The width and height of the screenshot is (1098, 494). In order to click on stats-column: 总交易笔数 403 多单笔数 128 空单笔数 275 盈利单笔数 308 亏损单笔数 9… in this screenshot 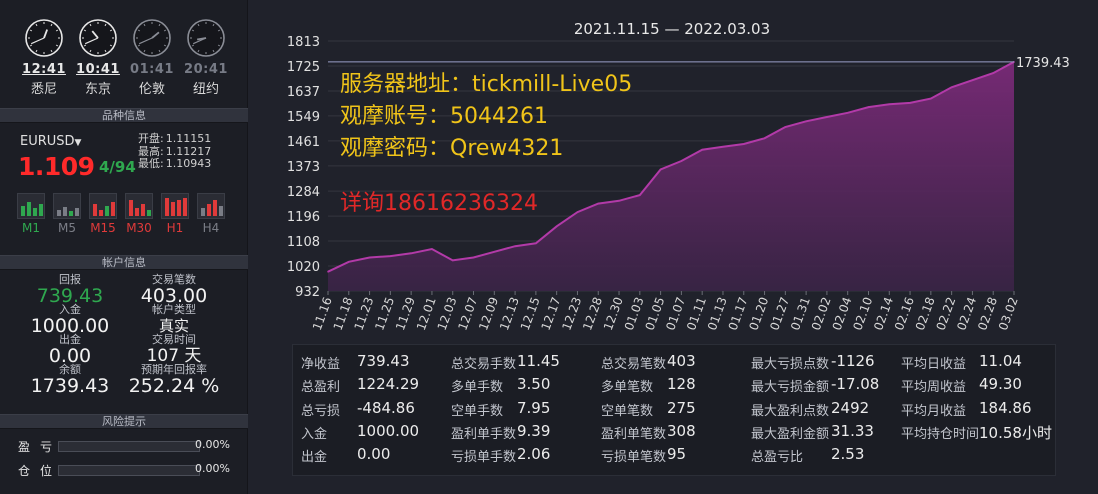, I will do `click(673, 410)`.